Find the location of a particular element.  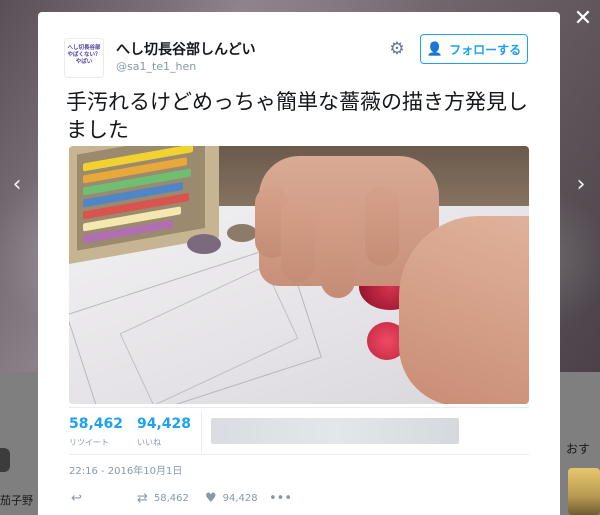

tweet-actions: ↩ ⇄ 58,462 ♥ 94,428 ••• is located at coordinates (219, 499).